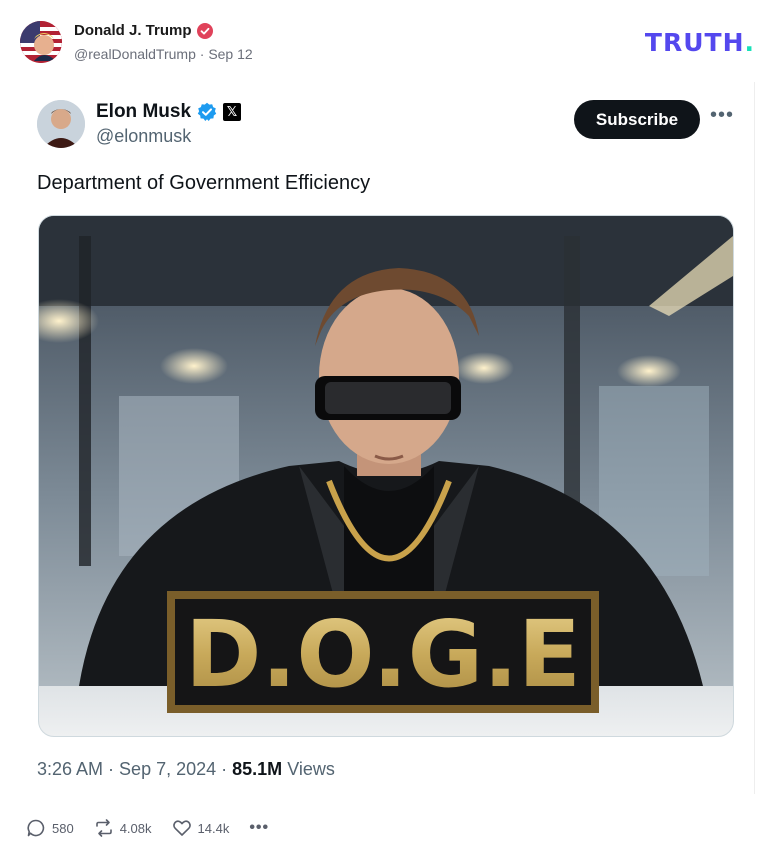 The width and height of the screenshot is (777, 858). Describe the element at coordinates (311, 769) in the screenshot. I see `views-label: Views` at that location.